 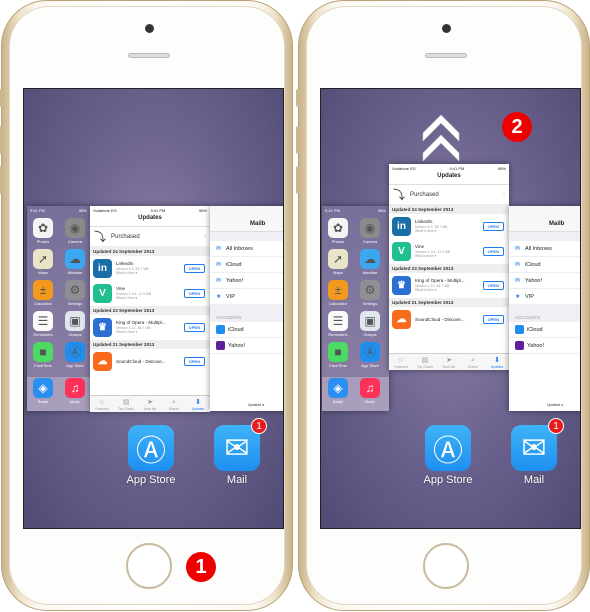 I want to click on step-number-badge: 2, so click(x=517, y=127).